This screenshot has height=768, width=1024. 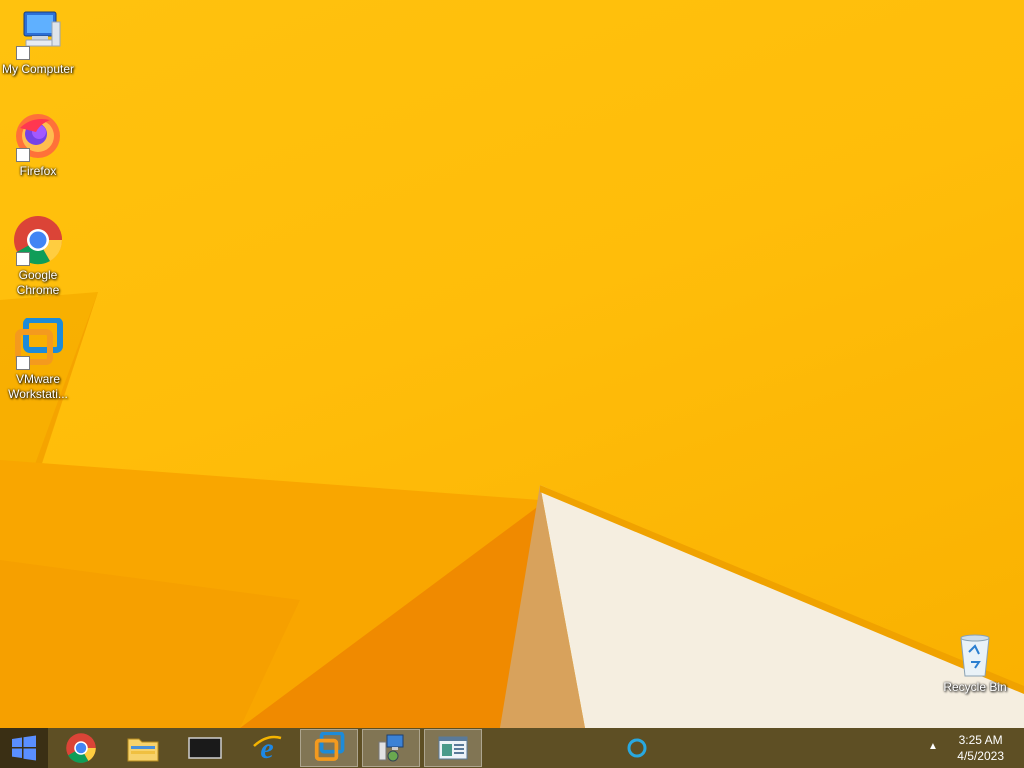 I want to click on tray-expand-arrow: ▲, so click(x=933, y=746).